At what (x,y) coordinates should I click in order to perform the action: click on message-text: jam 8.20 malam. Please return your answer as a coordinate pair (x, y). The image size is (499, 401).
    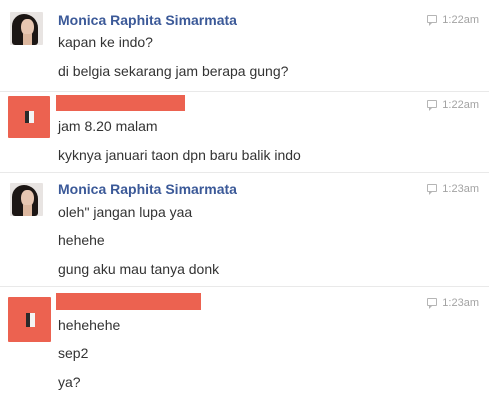
    Looking at the image, I should click on (108, 126).